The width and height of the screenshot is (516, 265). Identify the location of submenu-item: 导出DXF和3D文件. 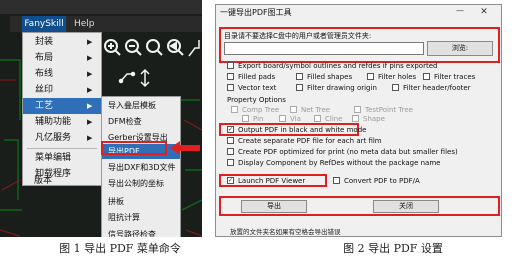
(141, 167).